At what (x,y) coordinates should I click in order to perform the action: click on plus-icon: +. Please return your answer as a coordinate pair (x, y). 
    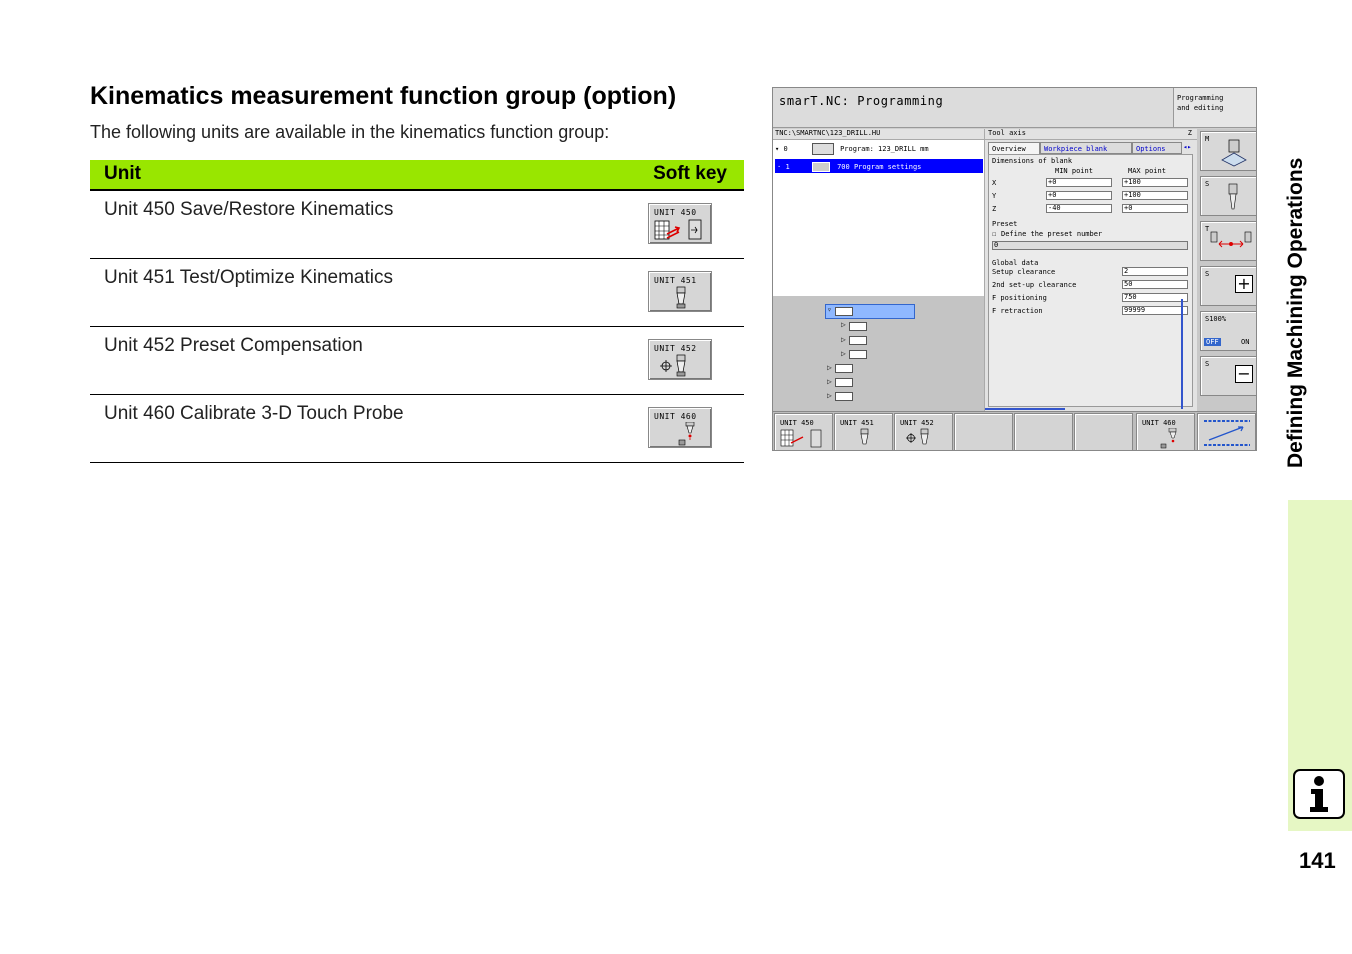
    Looking at the image, I should click on (1244, 284).